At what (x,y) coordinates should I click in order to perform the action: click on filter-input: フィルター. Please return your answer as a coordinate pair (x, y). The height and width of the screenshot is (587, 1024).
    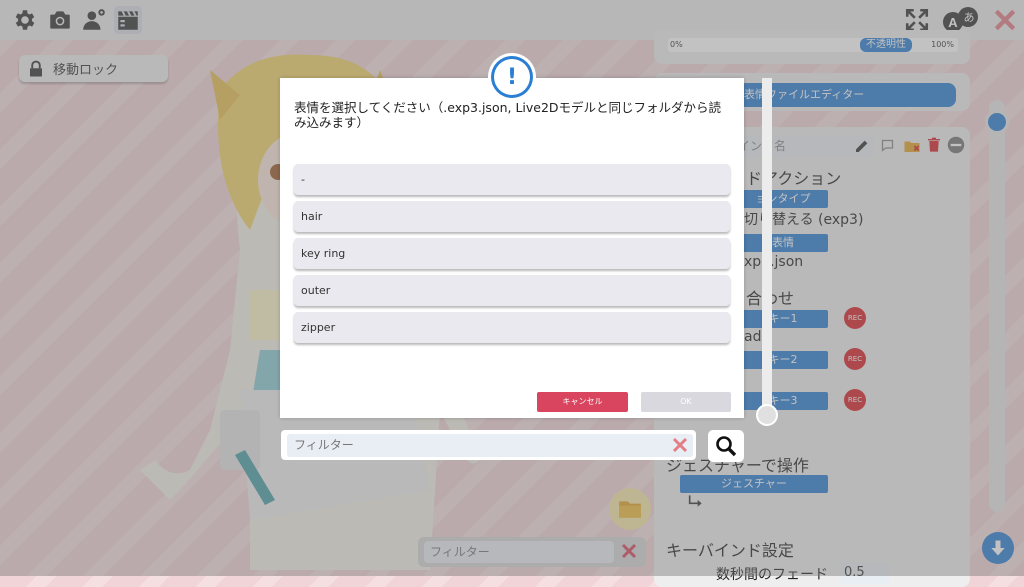
    Looking at the image, I should click on (490, 445).